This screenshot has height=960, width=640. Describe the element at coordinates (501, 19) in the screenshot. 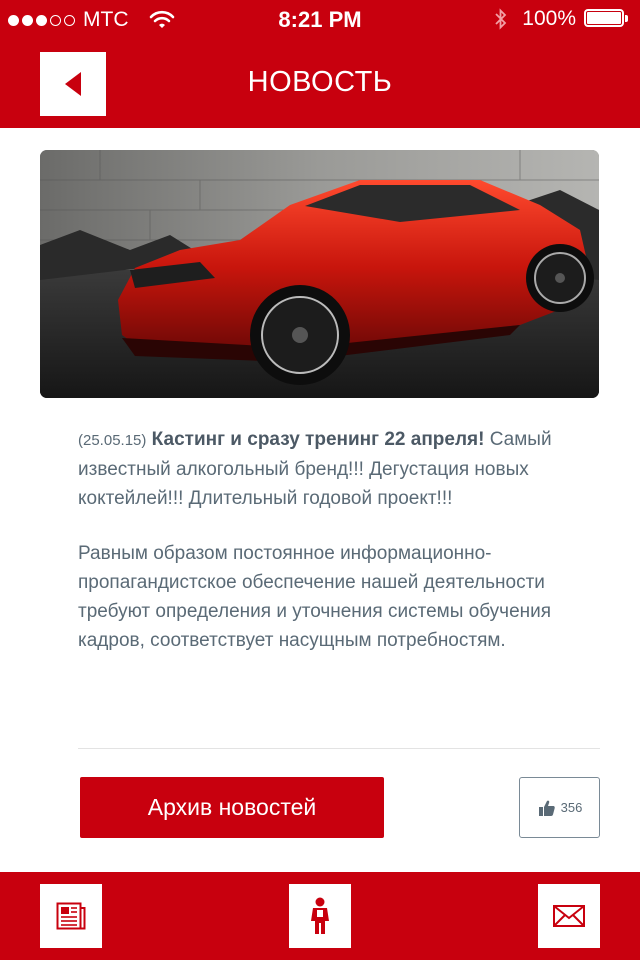

I see `bluetooth-icon` at that location.